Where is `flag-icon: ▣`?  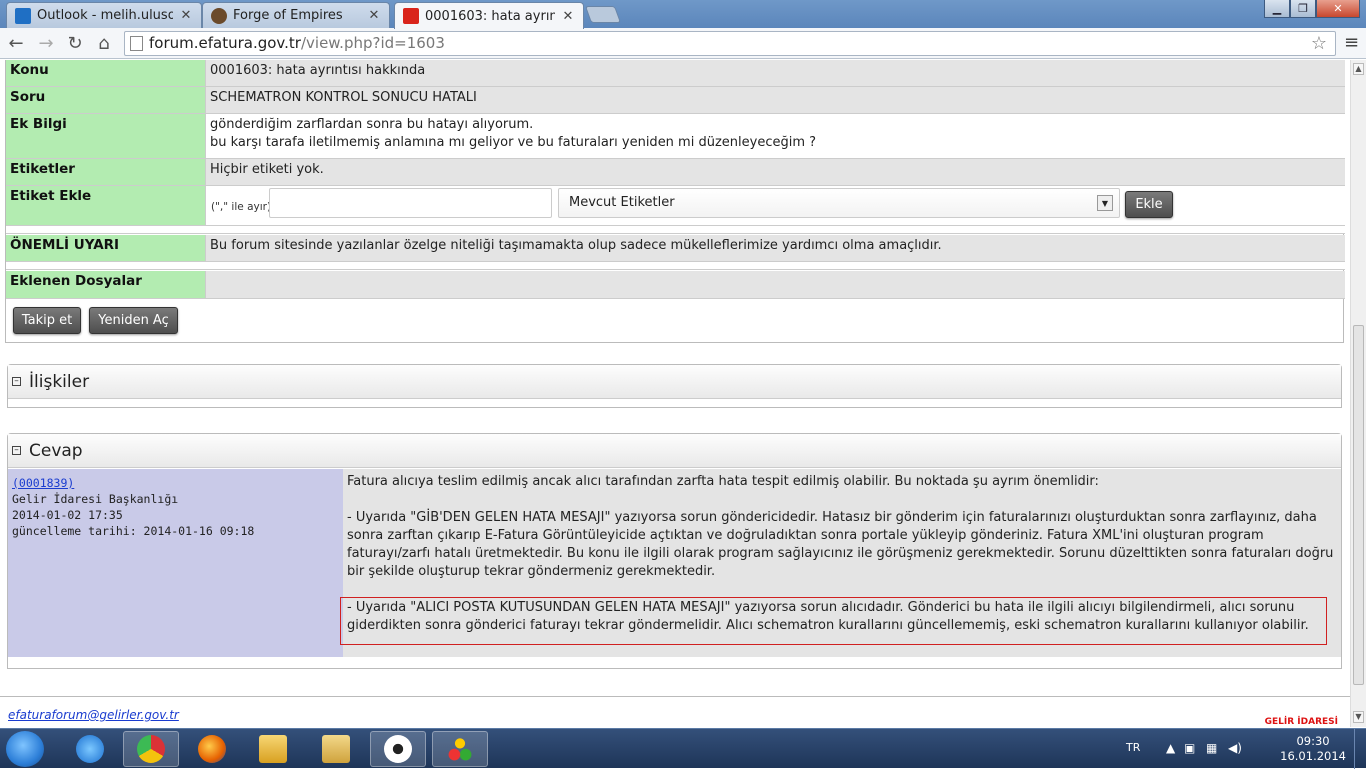 flag-icon: ▣ is located at coordinates (1189, 748).